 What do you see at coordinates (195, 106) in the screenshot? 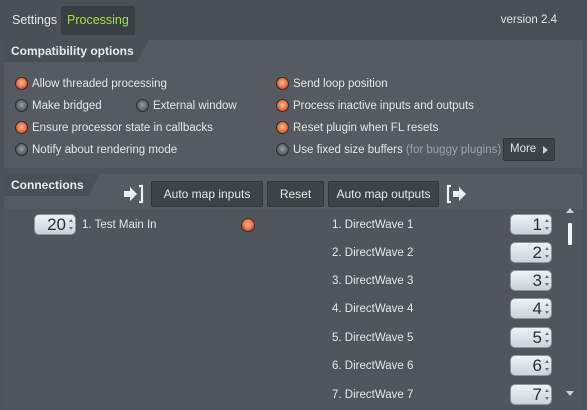
I see `option-label: External window` at bounding box center [195, 106].